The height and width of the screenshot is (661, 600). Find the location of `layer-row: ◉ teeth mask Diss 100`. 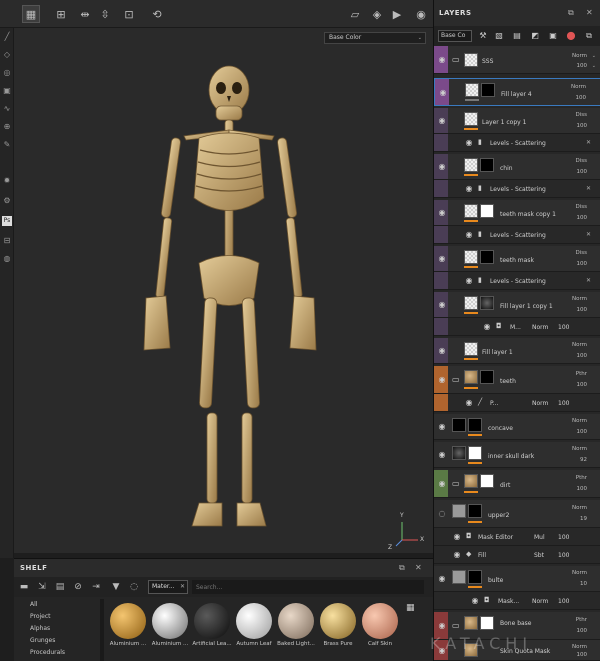

layer-row: ◉ teeth mask Diss 100 is located at coordinates (517, 259).